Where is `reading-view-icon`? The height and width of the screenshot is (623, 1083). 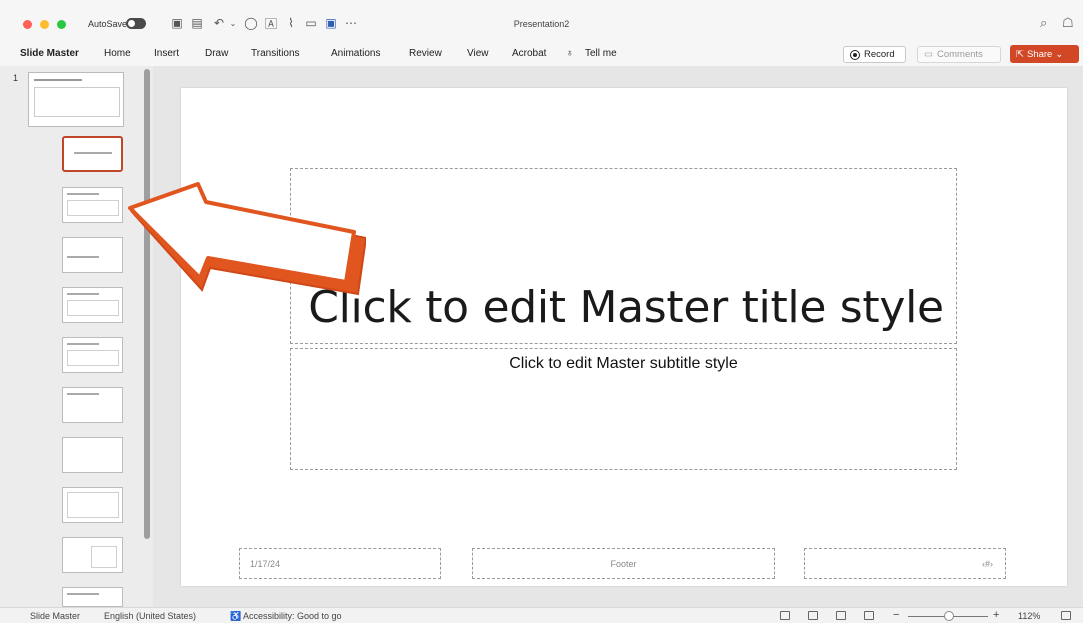
reading-view-icon is located at coordinates (841, 615).